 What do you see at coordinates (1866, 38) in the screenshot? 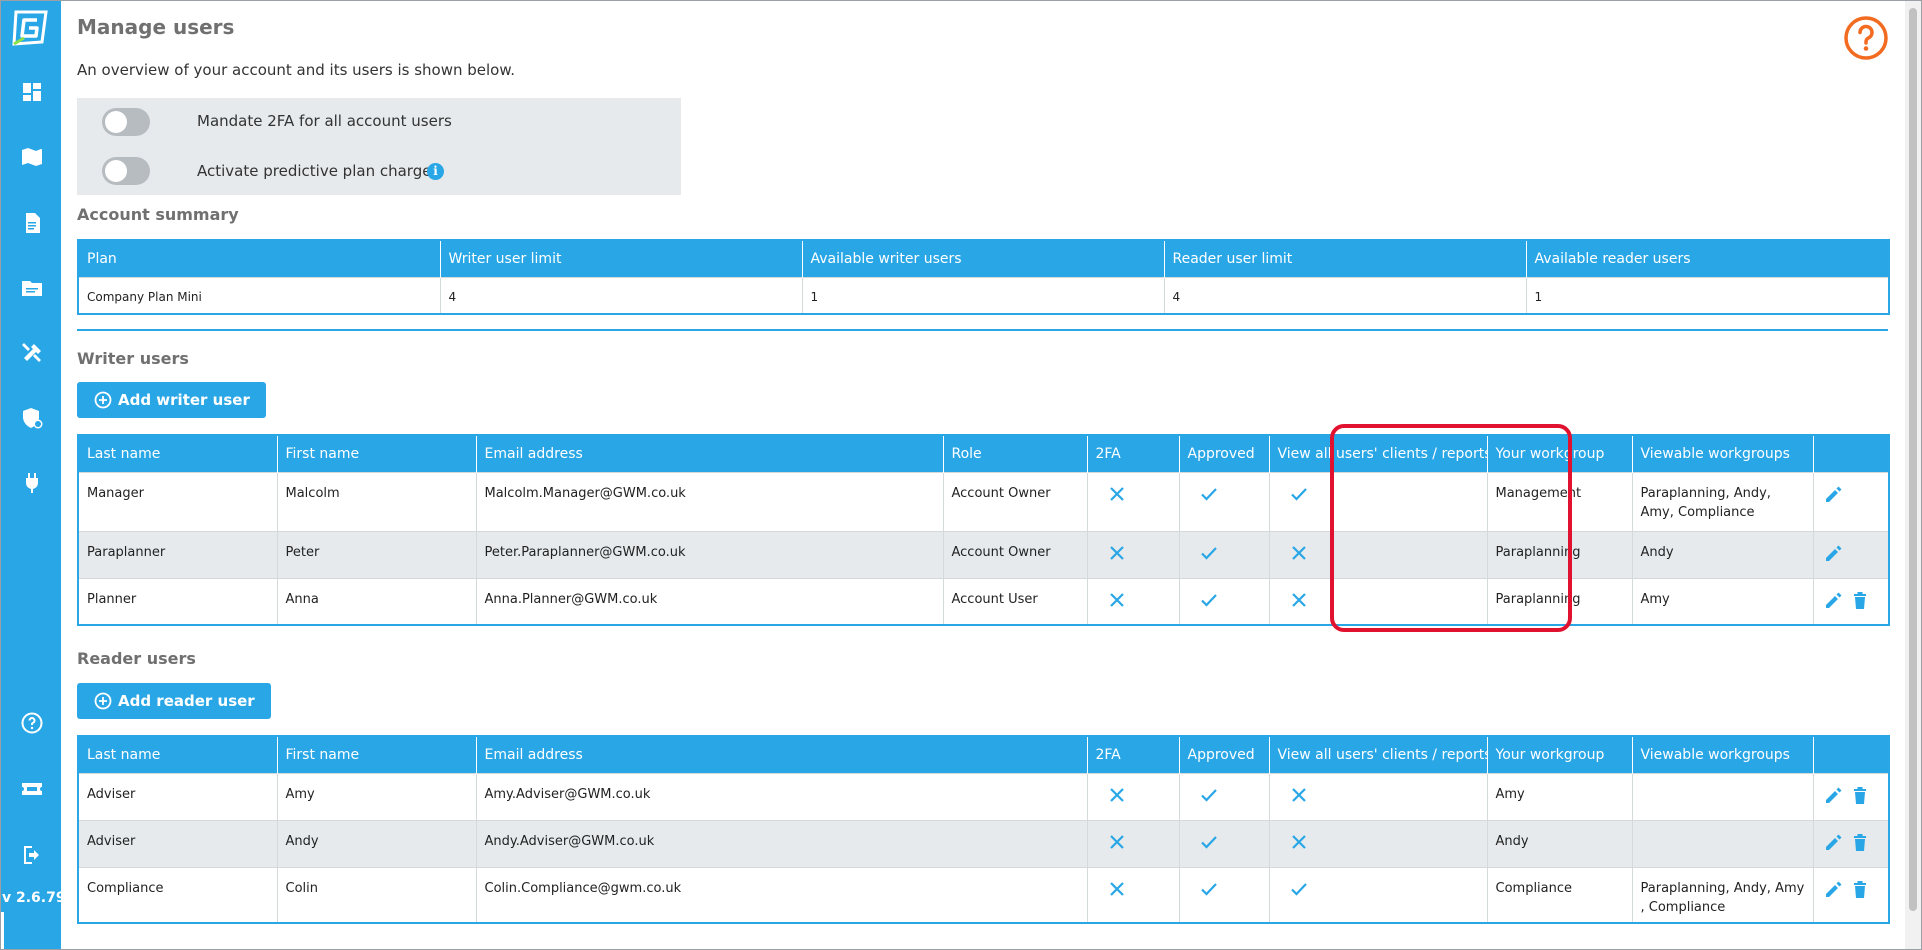
I see `help-icon` at bounding box center [1866, 38].